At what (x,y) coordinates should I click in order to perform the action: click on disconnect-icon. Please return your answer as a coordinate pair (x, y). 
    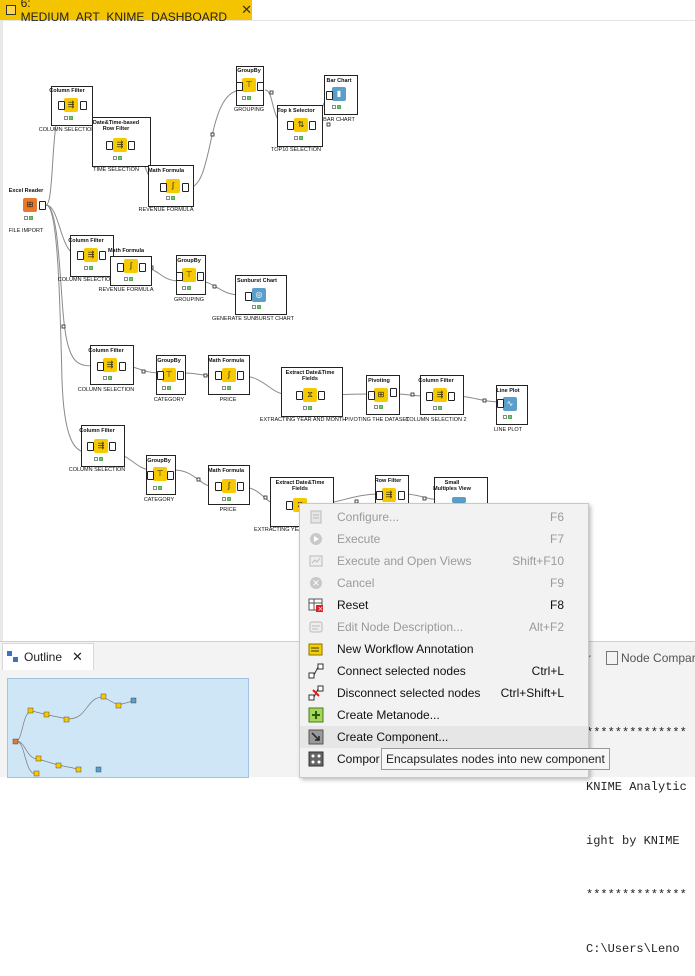
    Looking at the image, I should click on (316, 693).